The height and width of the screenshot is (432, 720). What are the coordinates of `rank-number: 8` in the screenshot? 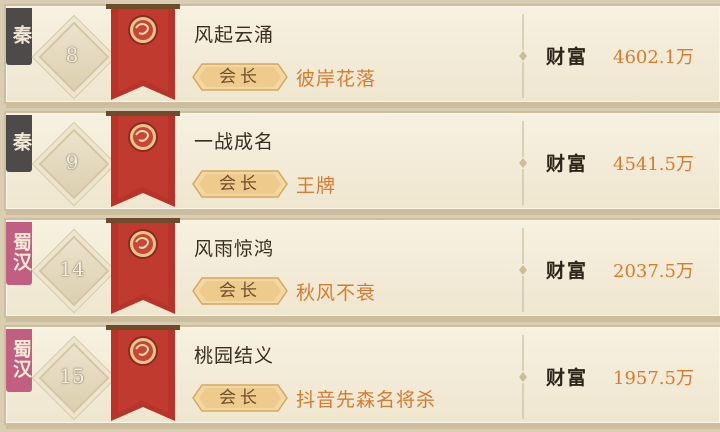 It's located at (72, 55).